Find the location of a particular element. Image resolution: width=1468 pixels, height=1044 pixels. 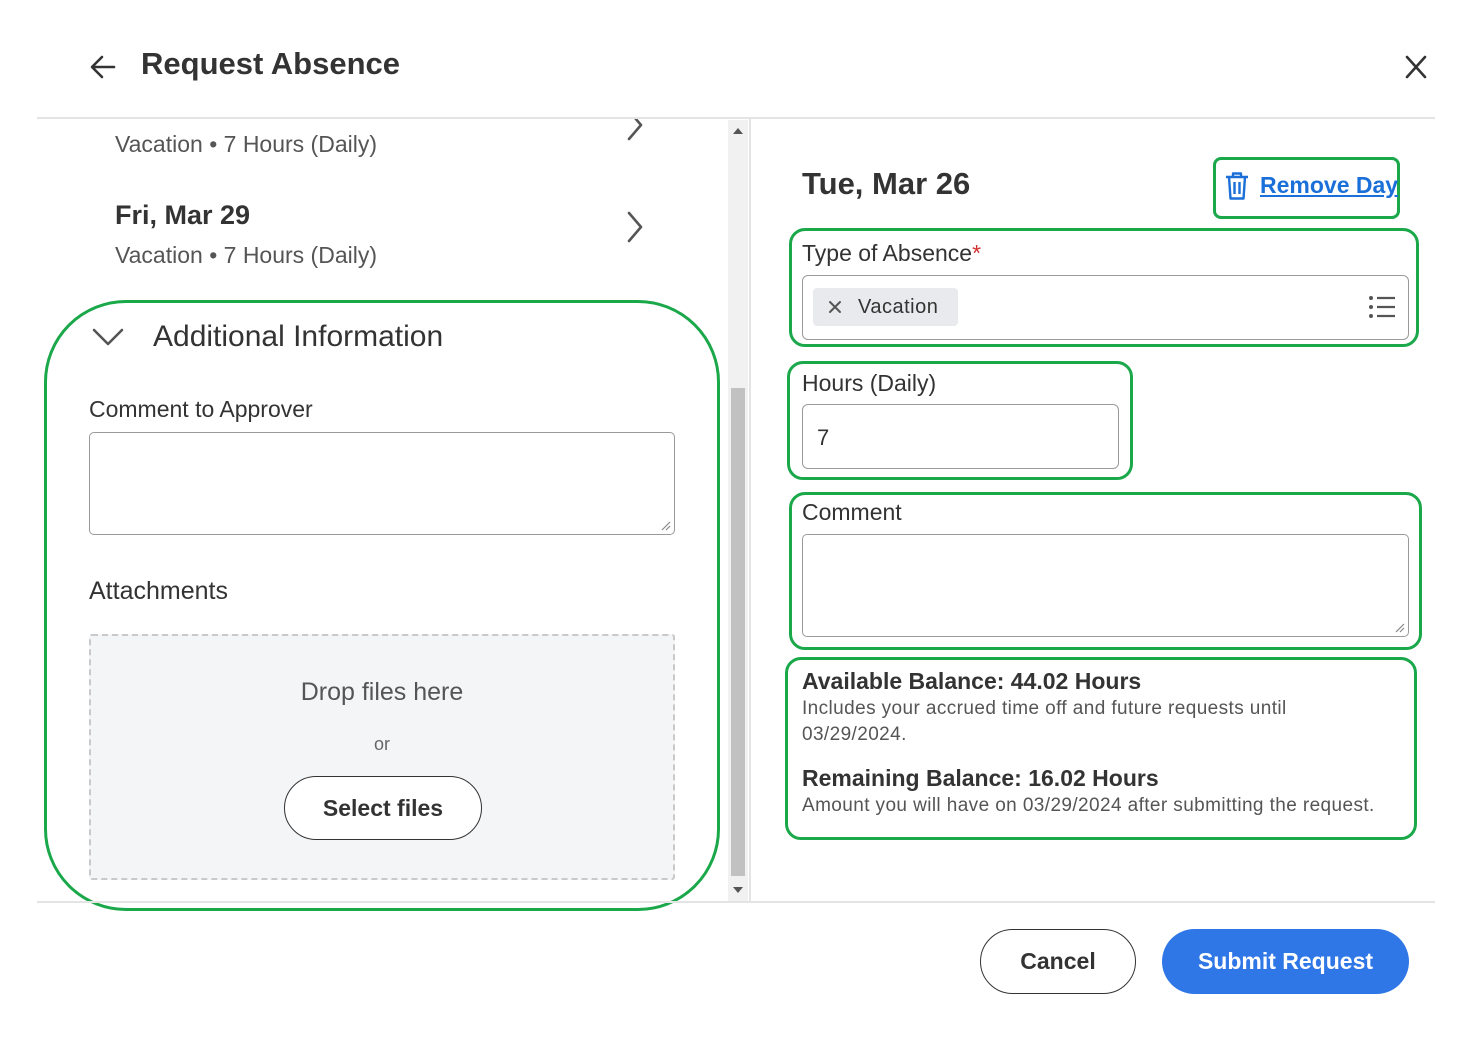

section-title: Additional Information is located at coordinates (298, 336).